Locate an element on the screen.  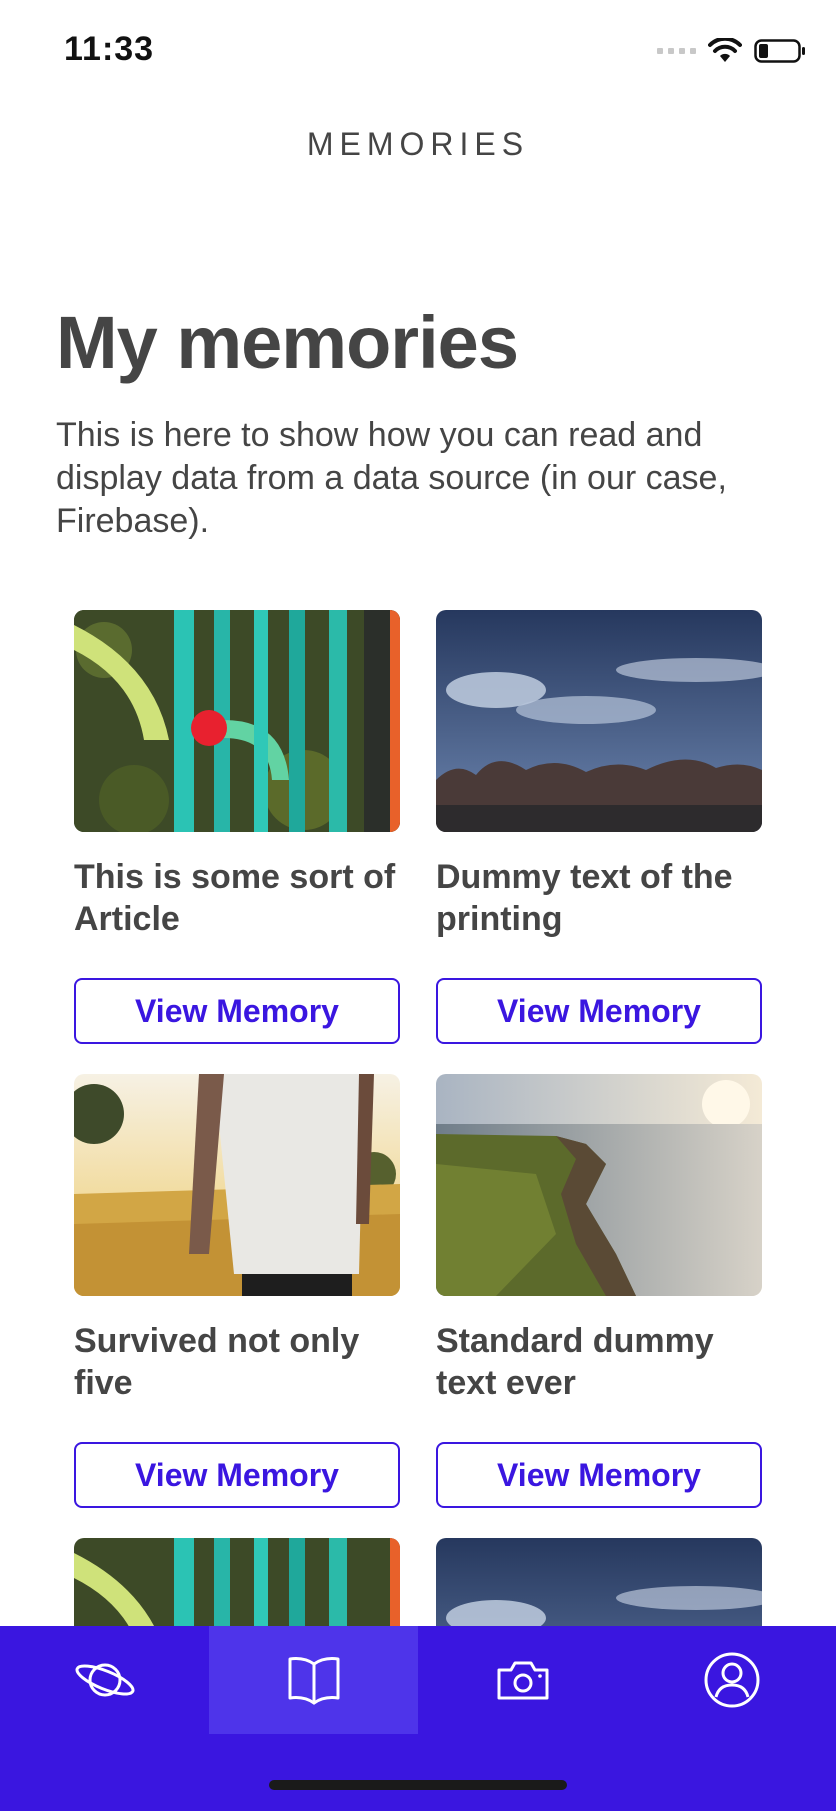
status-bar: 11:33 is located at coordinates (418, 50).